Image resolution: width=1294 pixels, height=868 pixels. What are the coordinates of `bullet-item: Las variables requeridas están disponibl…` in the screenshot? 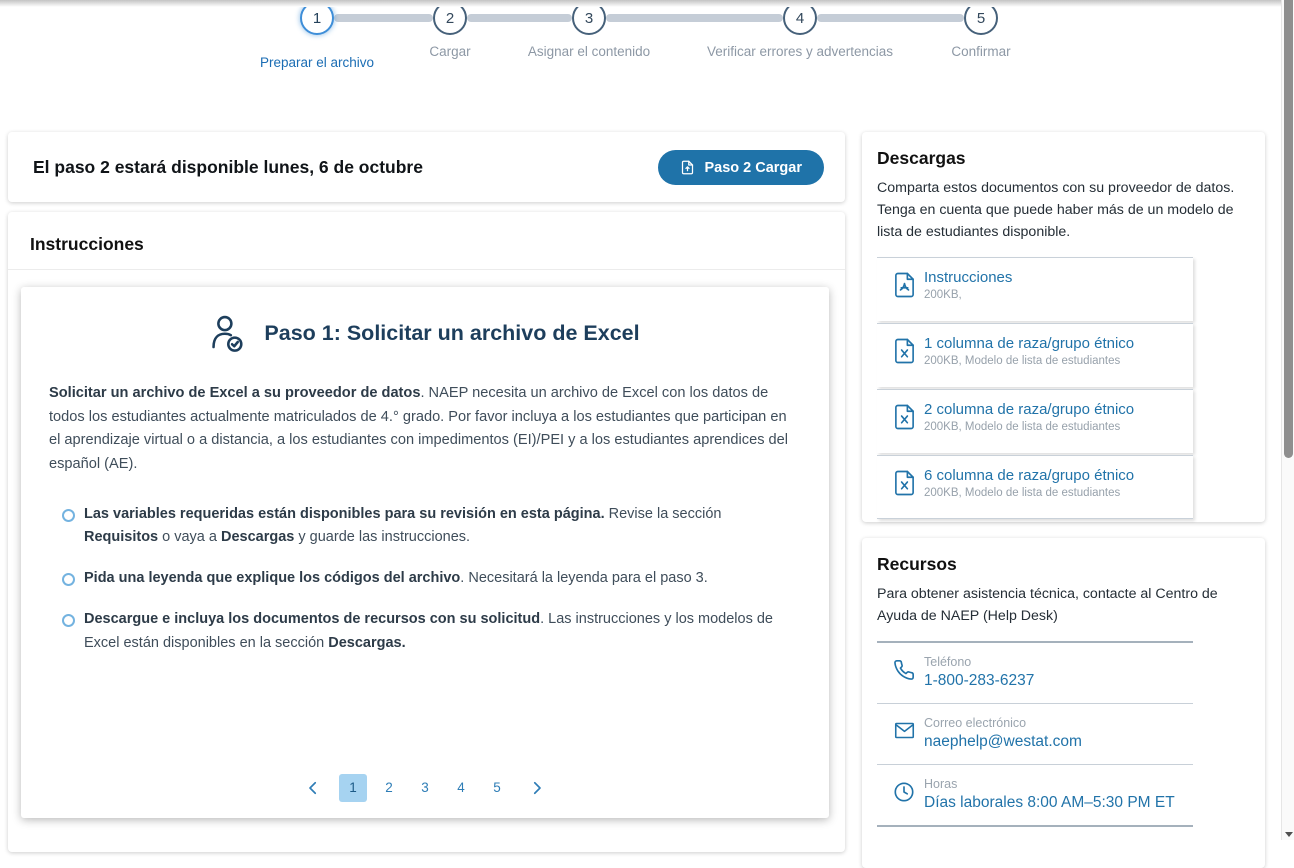 It's located at (425, 527).